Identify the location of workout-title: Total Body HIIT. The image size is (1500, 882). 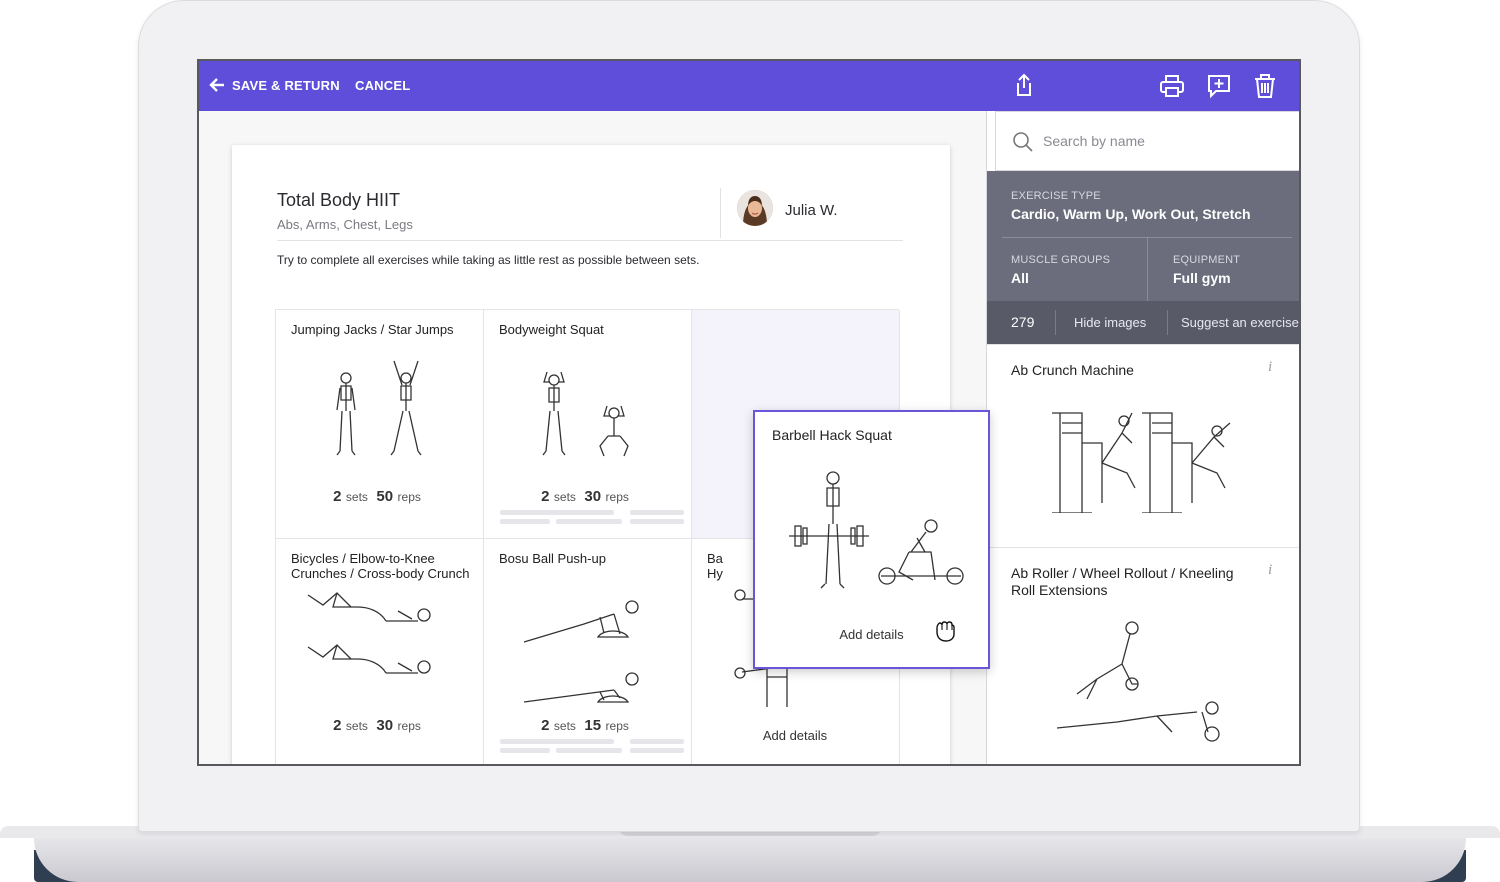
(338, 200).